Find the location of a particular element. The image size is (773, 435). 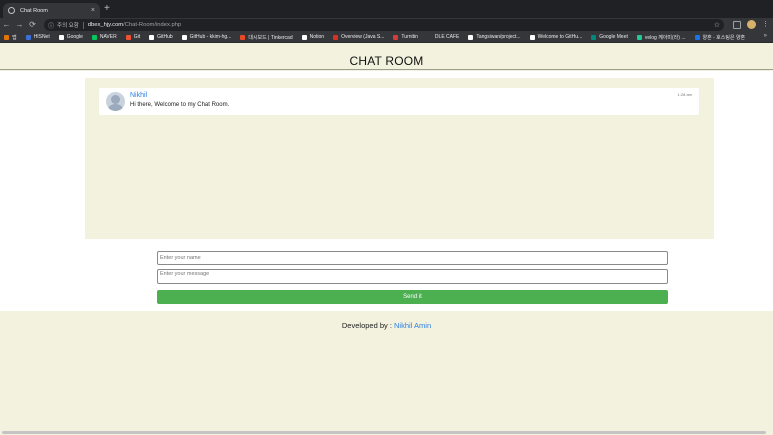

bookmark-item: Google is located at coordinates (70, 37).